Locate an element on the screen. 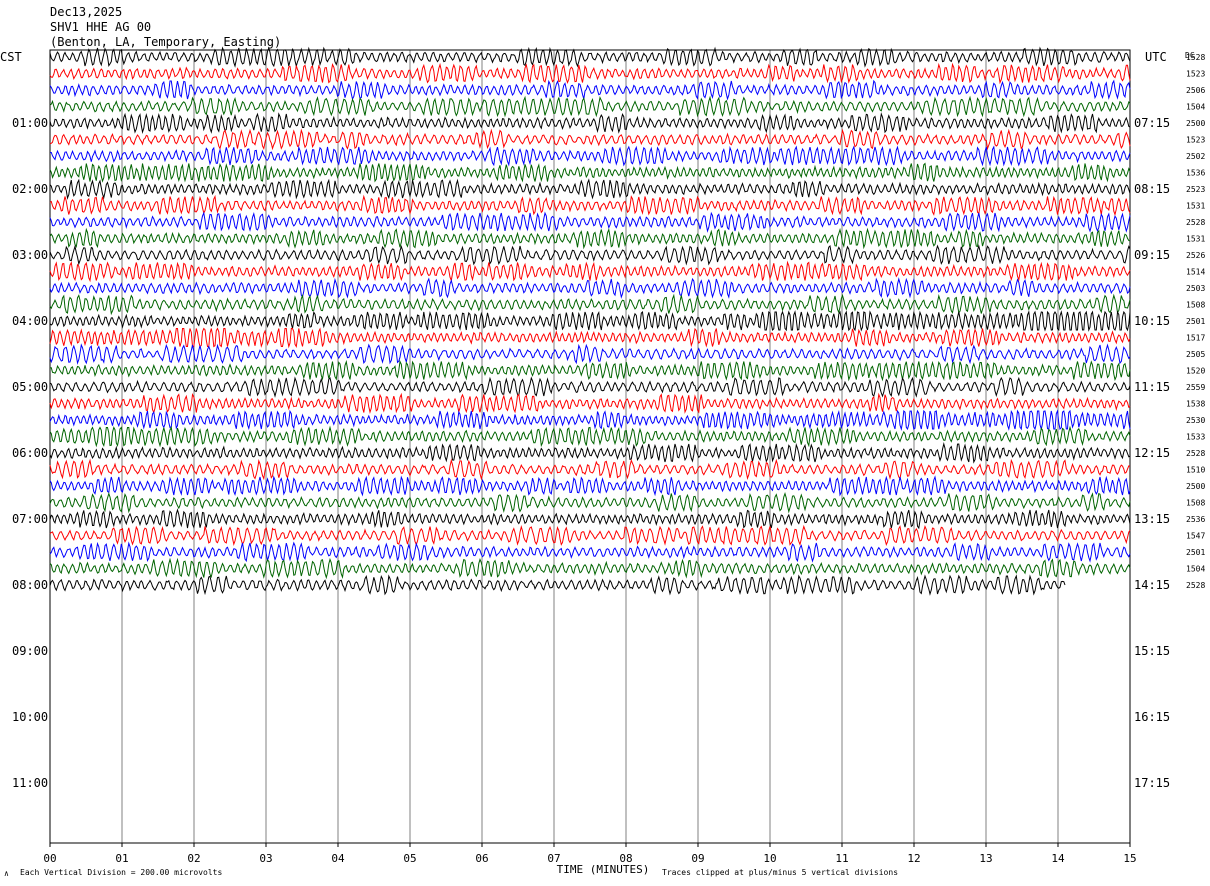  dc-offset-label: 1517 is located at coordinates (1195, 338).